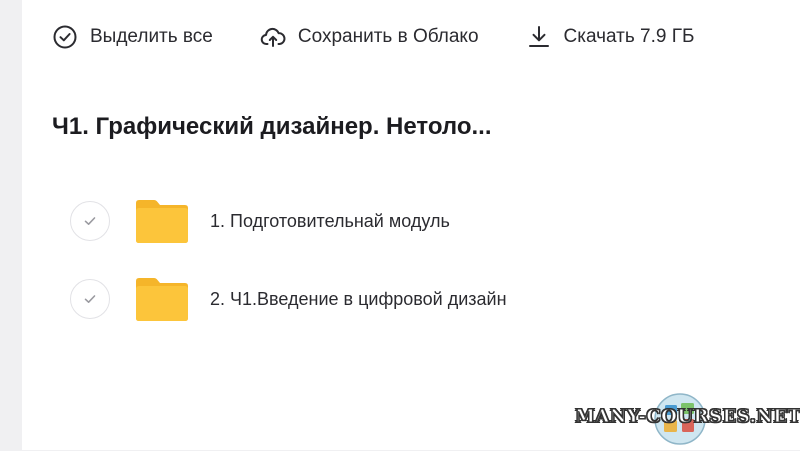 The height and width of the screenshot is (451, 800). I want to click on select-all-button: Выделить все, so click(132, 37).